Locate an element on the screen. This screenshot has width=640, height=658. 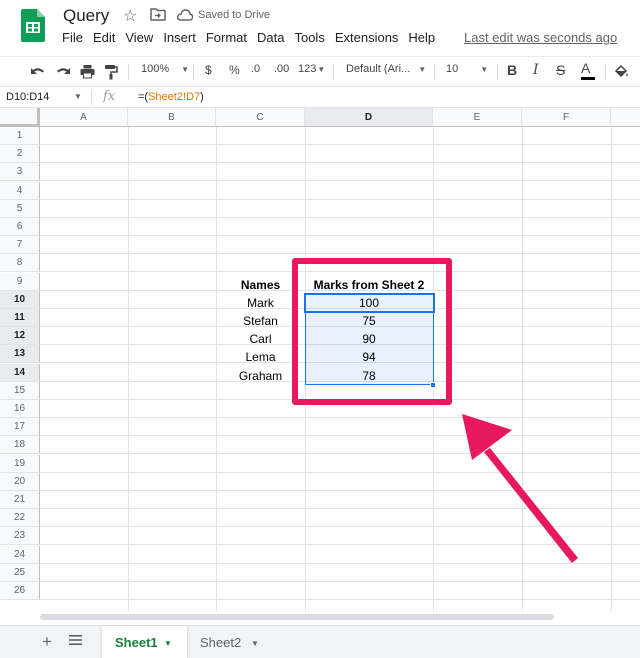
star-icon: ☆ is located at coordinates (130, 16).